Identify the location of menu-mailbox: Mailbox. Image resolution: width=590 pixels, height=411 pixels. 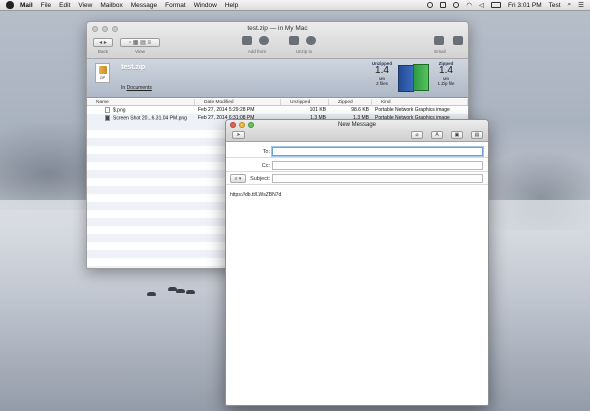
(111, 5).